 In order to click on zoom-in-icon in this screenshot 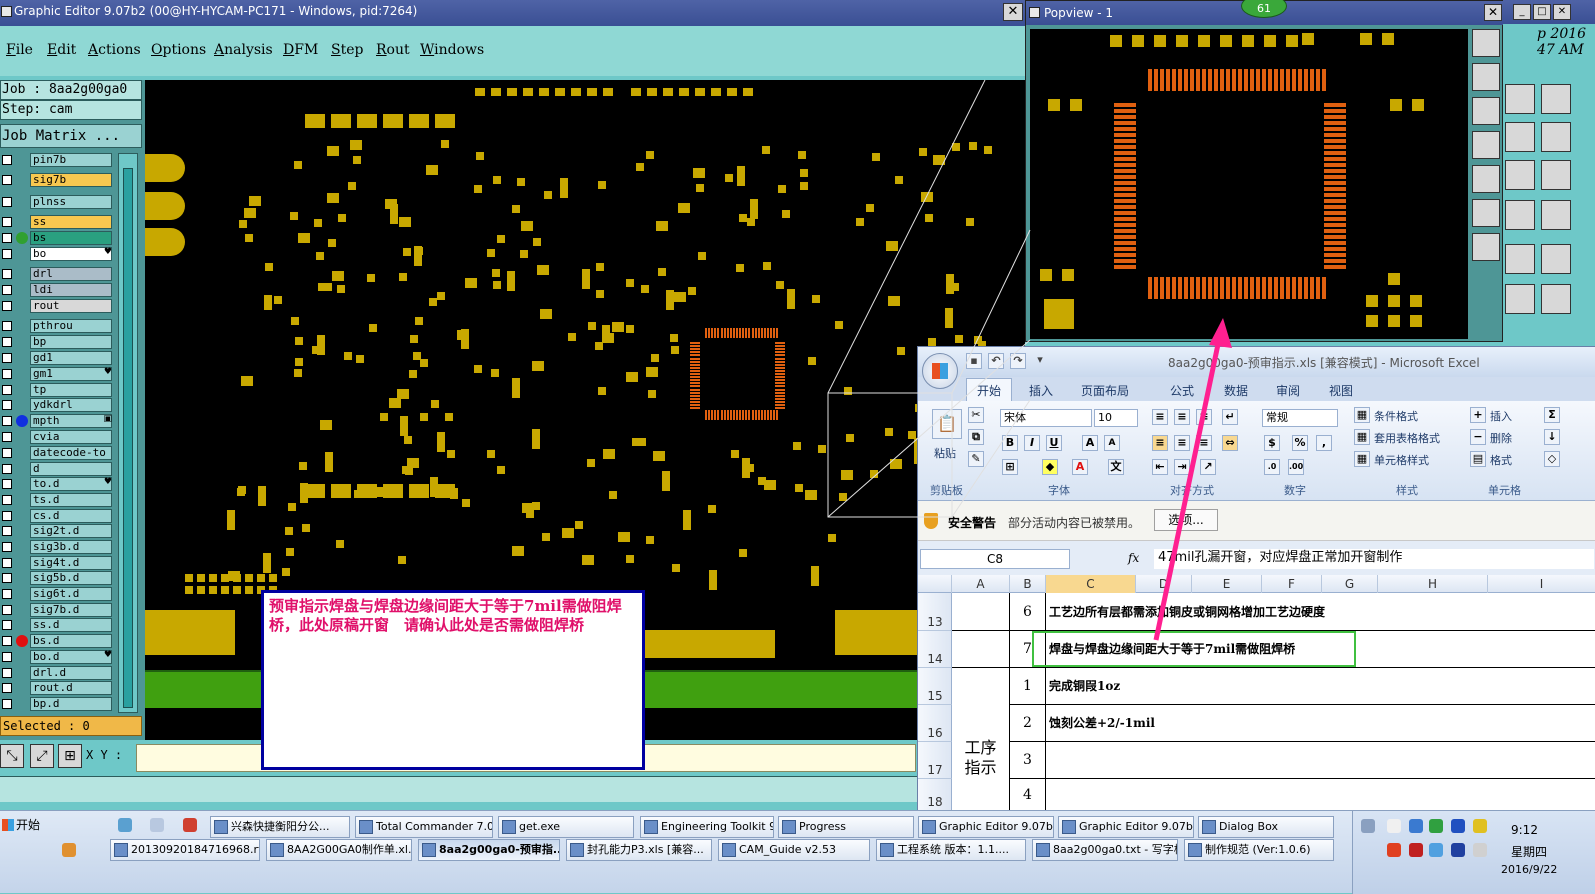, I will do `click(1486, 43)`.